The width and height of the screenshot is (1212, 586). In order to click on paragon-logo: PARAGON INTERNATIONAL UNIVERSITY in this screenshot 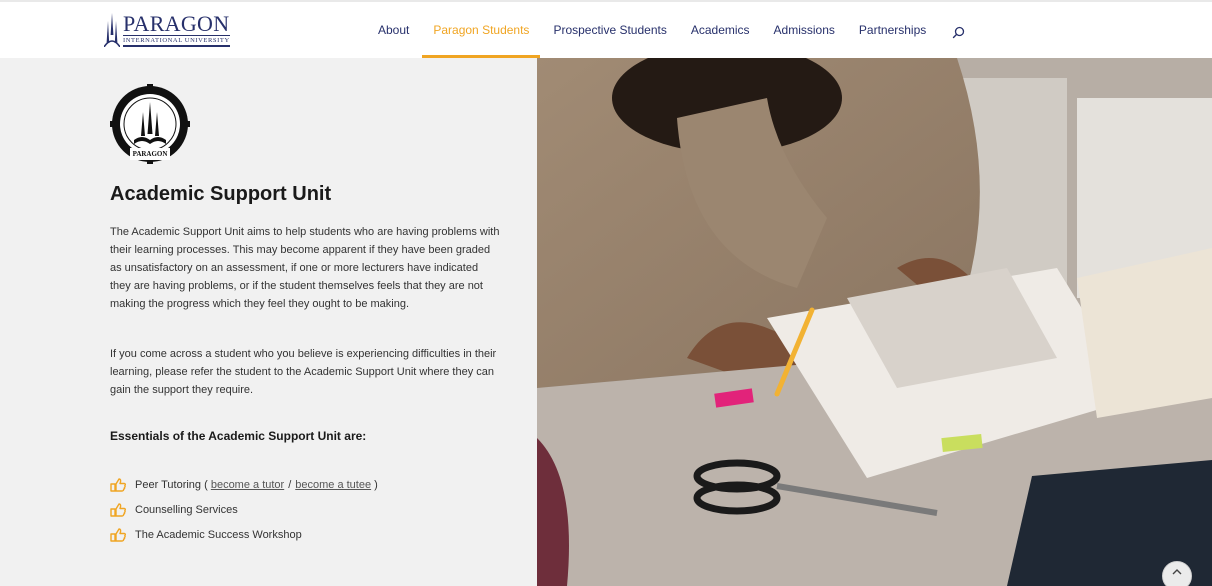, I will do `click(167, 28)`.